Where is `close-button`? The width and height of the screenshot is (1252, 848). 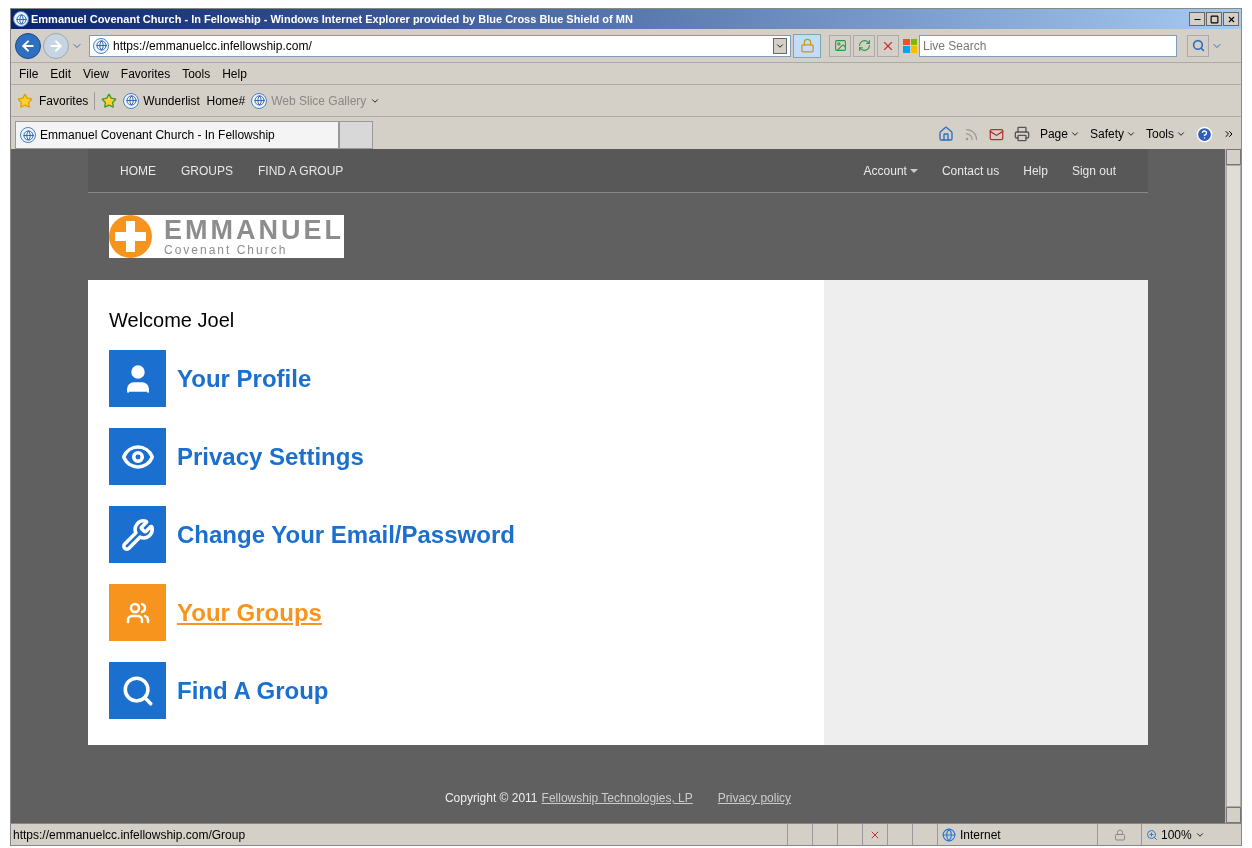 close-button is located at coordinates (1231, 19).